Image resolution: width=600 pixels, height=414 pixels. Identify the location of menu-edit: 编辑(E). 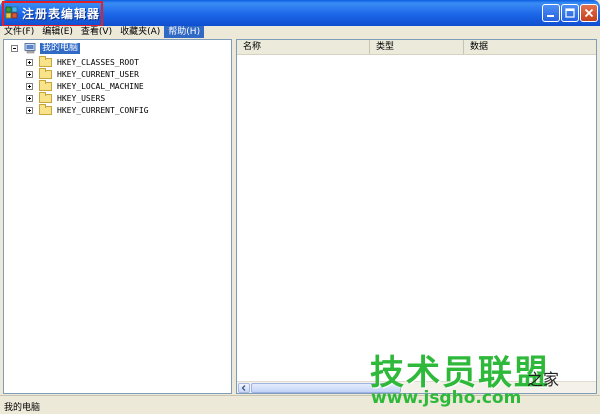
(57, 32).